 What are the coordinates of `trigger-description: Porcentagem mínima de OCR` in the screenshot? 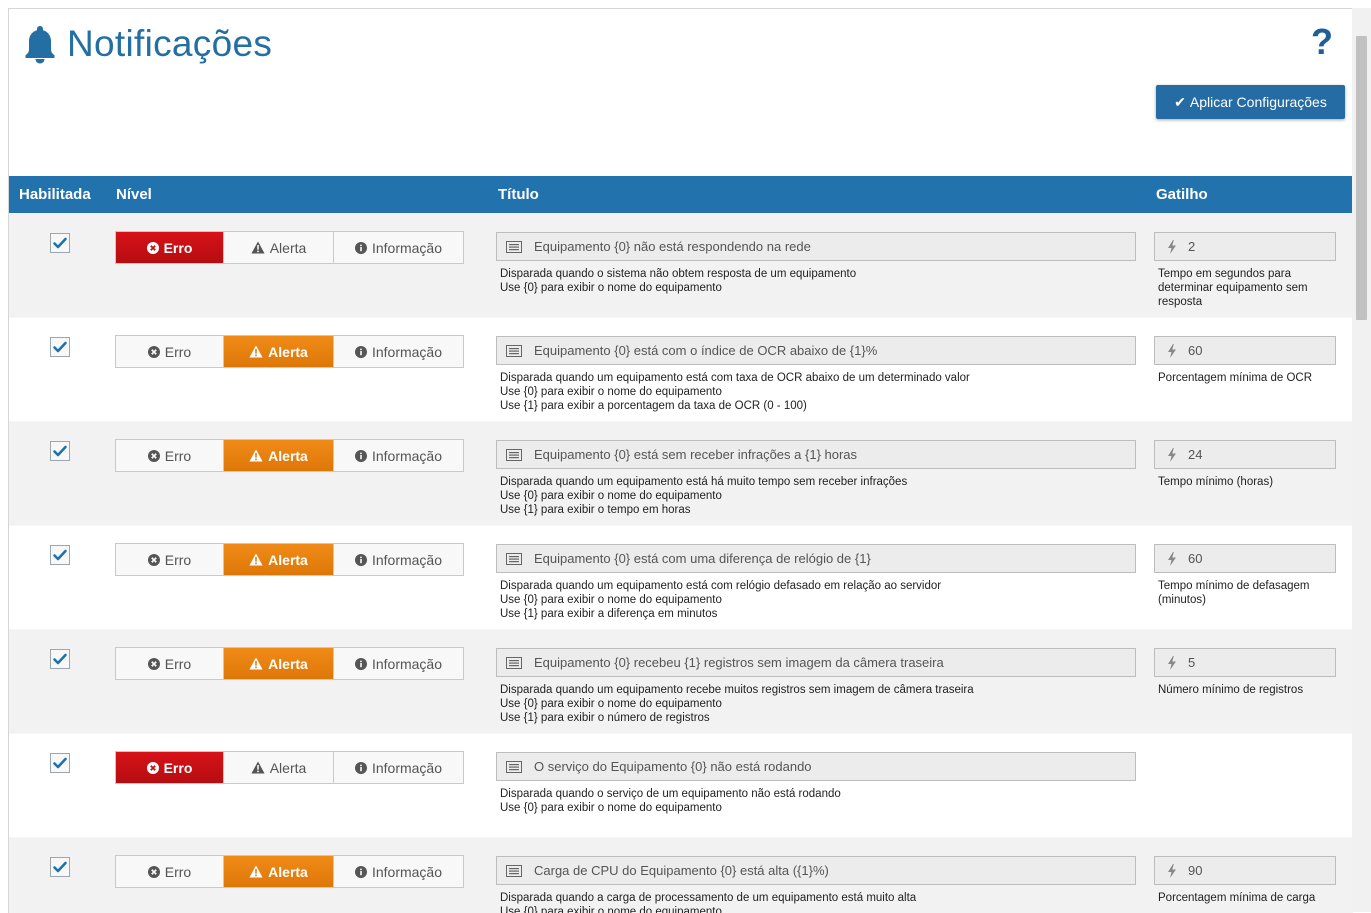 It's located at (1235, 378).